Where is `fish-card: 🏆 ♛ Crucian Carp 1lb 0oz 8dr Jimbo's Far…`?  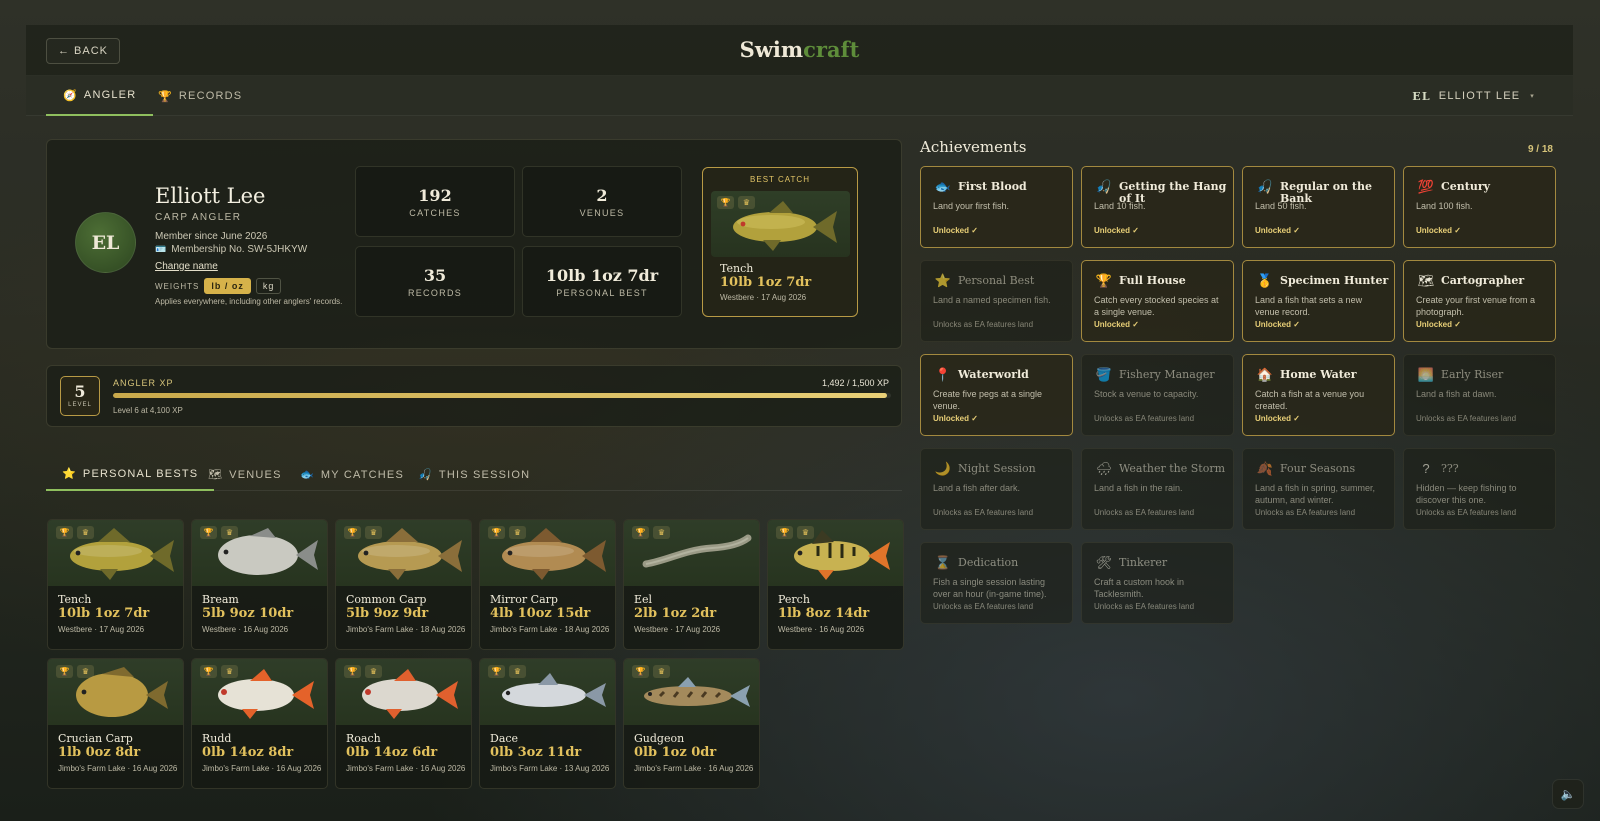 fish-card: 🏆 ♛ Crucian Carp 1lb 0oz 8dr Jimbo's Far… is located at coordinates (115, 723).